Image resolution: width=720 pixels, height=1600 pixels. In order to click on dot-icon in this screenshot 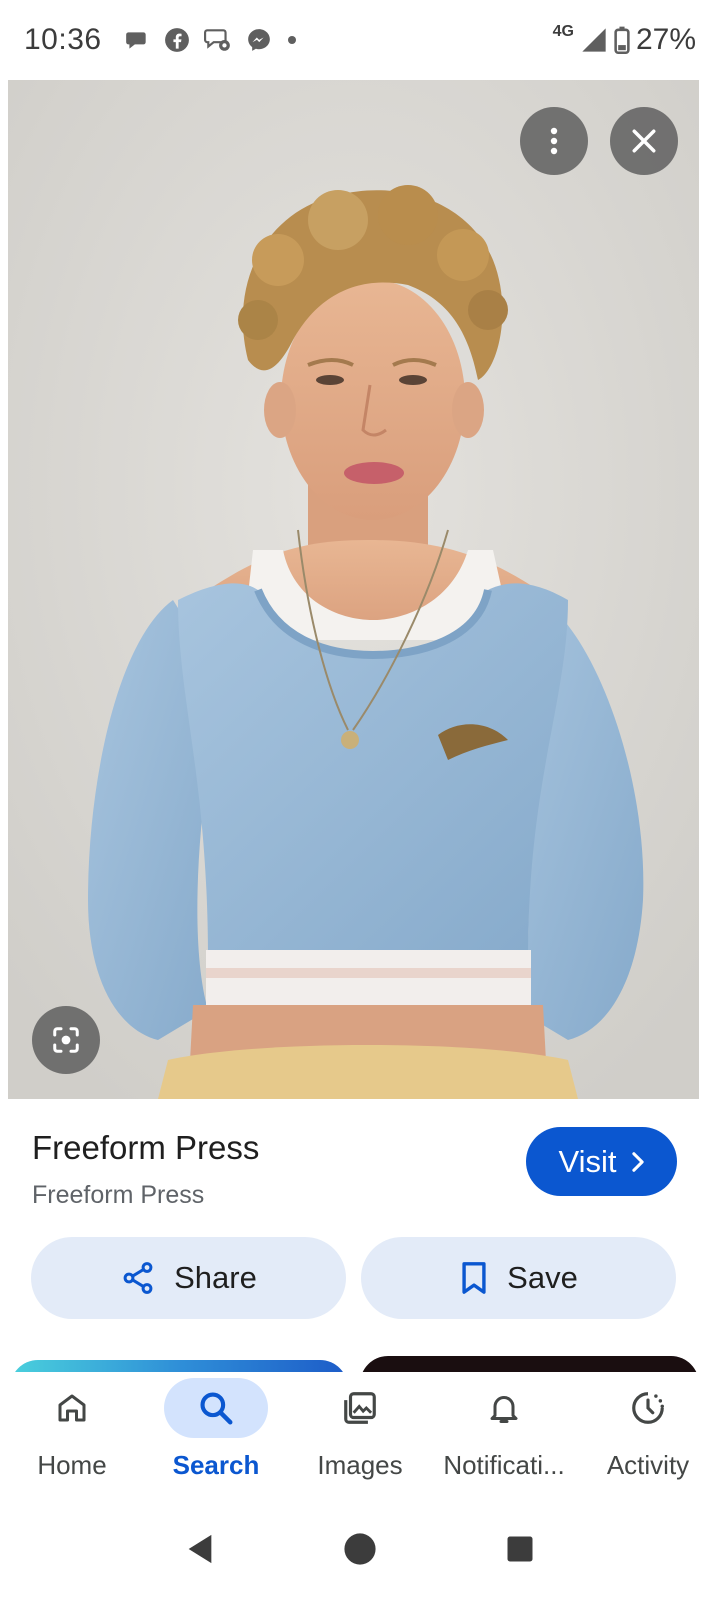, I will do `click(291, 40)`.